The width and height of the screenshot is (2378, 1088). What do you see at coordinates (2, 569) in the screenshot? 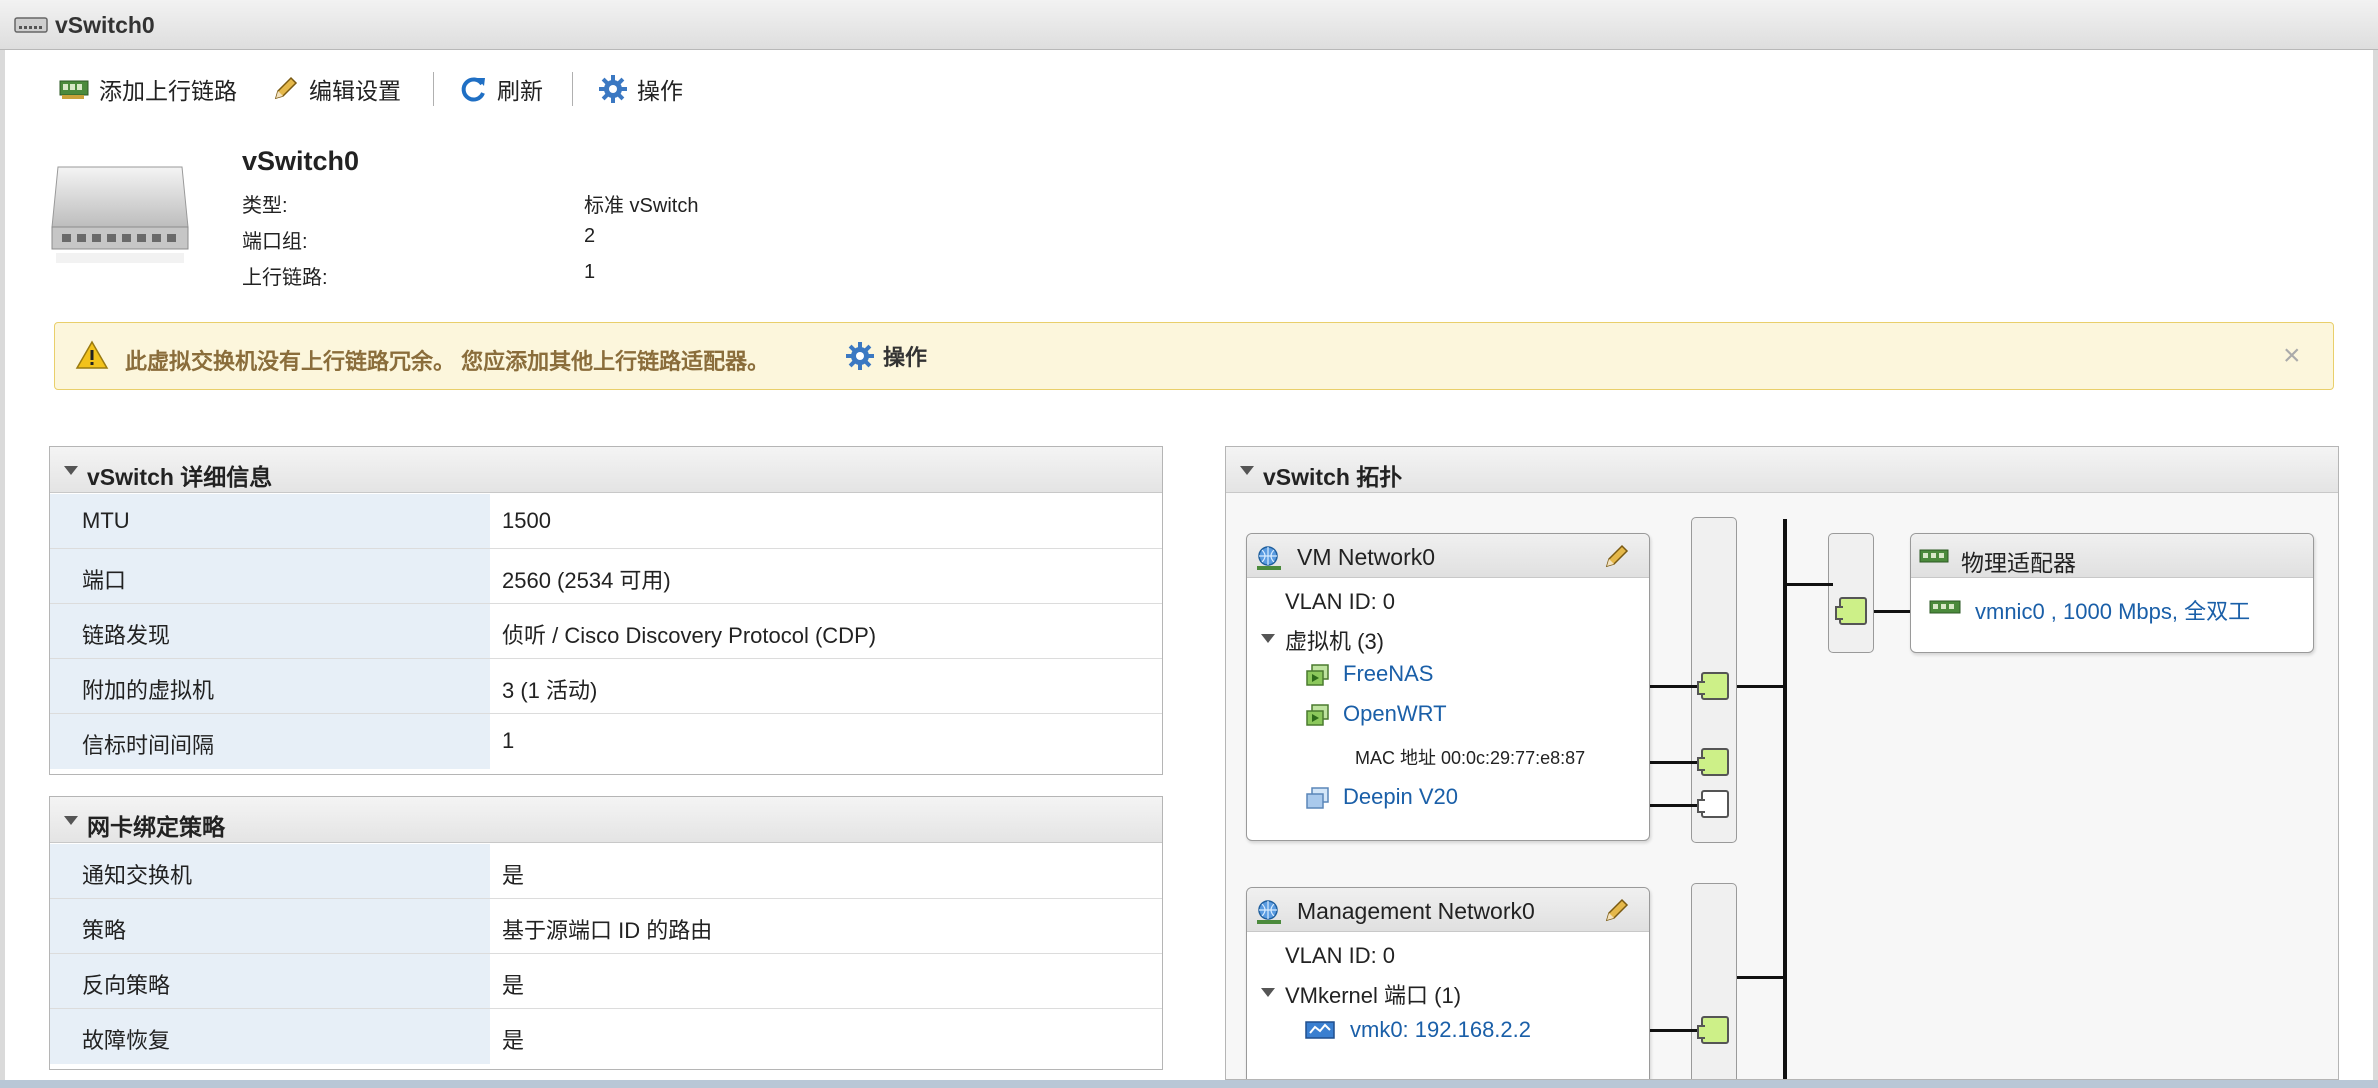
I see `frame-left` at bounding box center [2, 569].